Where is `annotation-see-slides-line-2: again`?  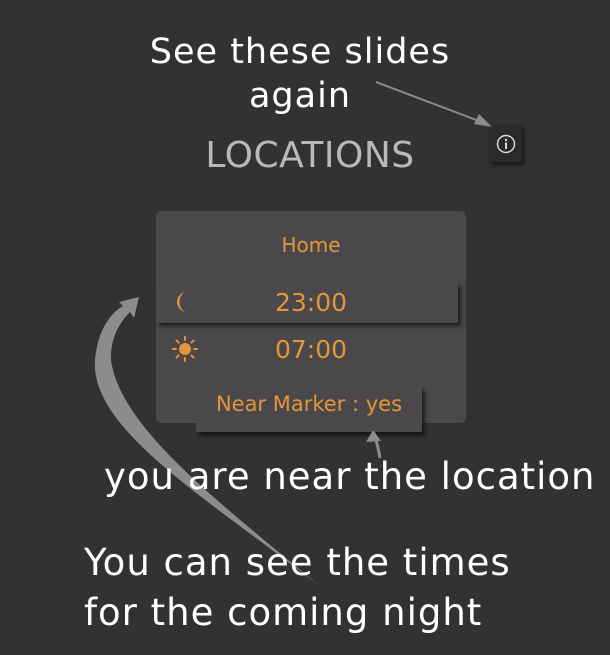 annotation-see-slides-line-2: again is located at coordinates (300, 96).